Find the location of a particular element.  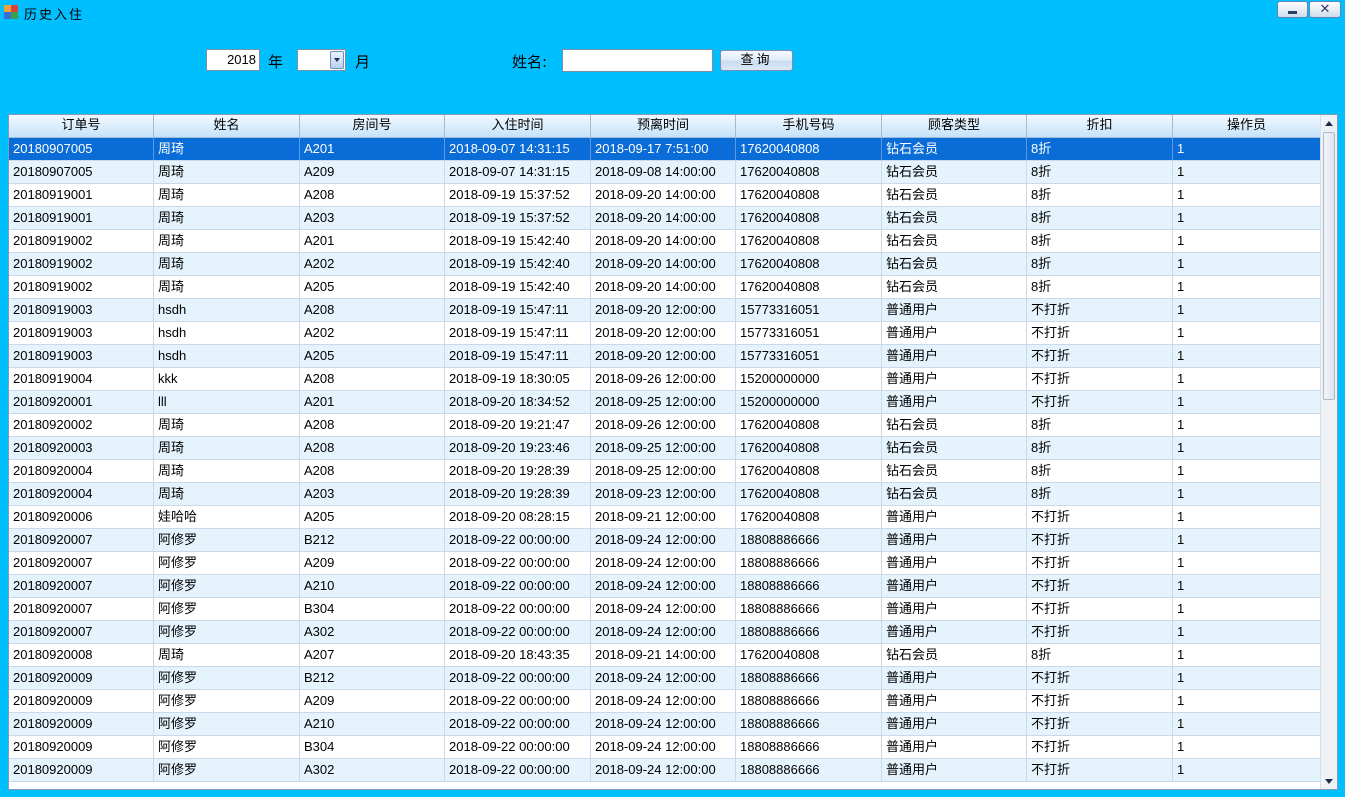

table-cell: 2018-09-26 12:00:00 is located at coordinates (663, 425).